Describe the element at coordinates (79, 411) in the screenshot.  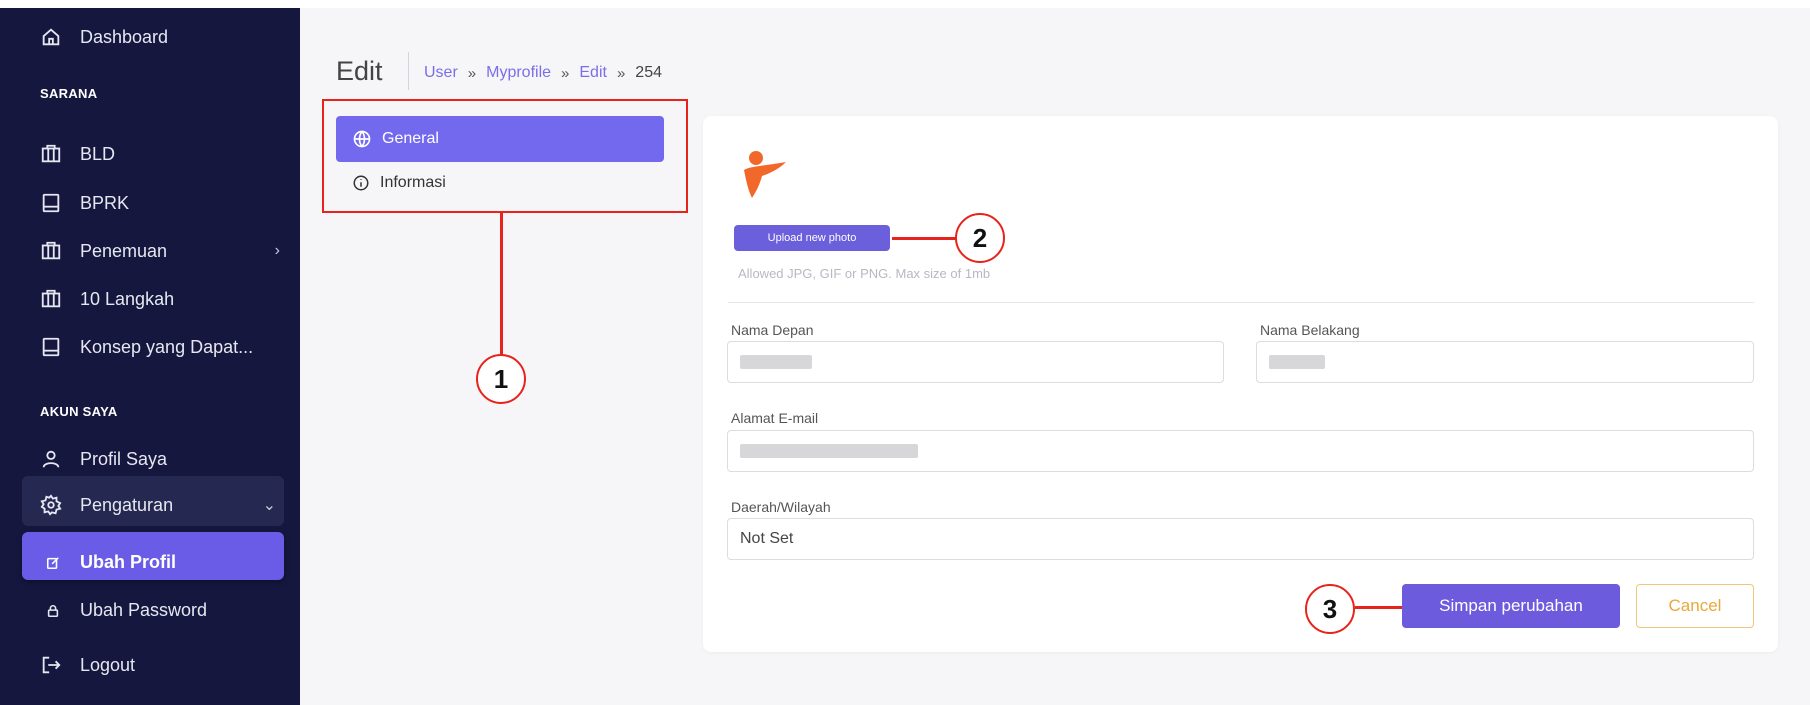
I see `section-title-akun-saya: AKUN SAYA` at that location.